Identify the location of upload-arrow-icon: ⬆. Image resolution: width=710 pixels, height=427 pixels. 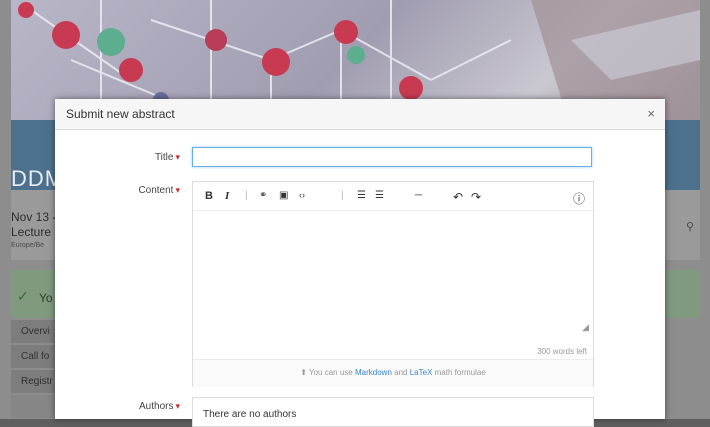
(303, 372).